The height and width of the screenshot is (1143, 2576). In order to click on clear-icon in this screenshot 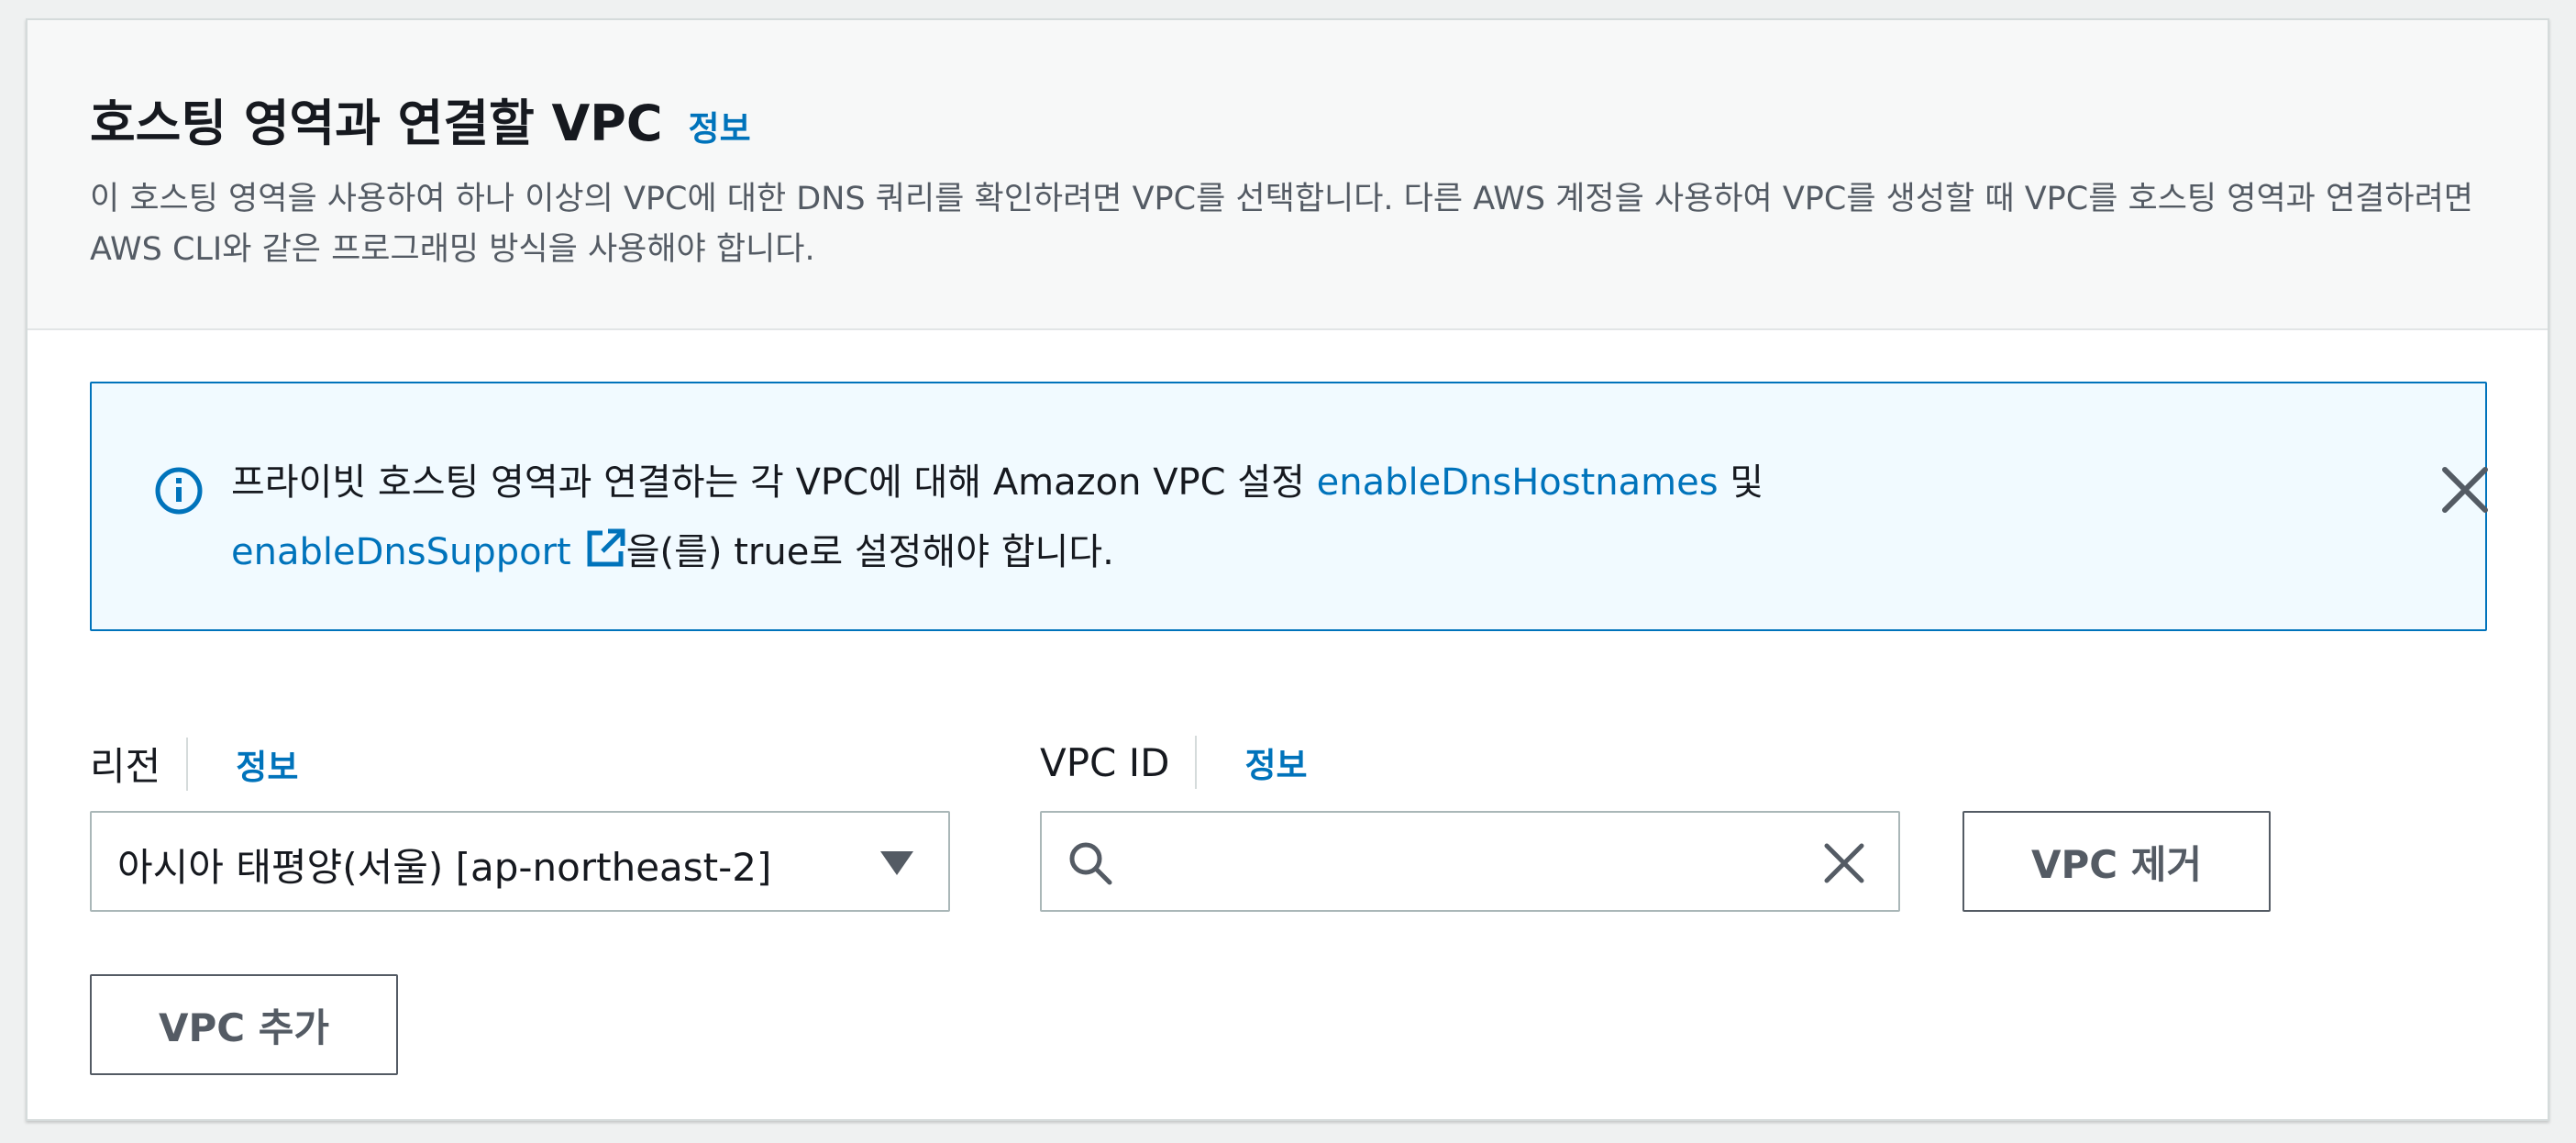, I will do `click(1844, 863)`.